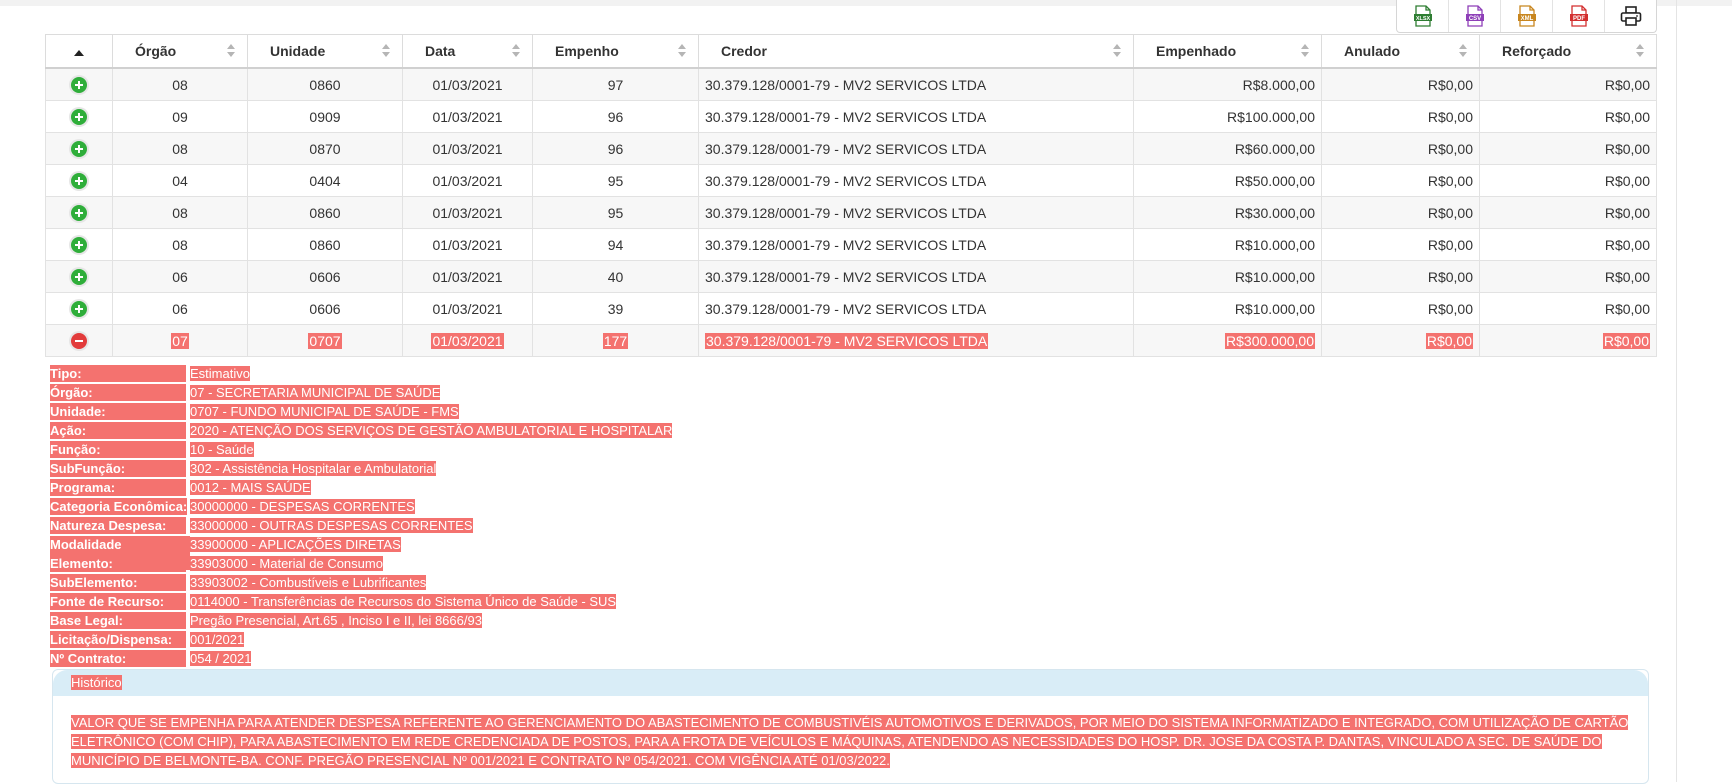 This screenshot has width=1732, height=784. I want to click on cell-empenho: 95, so click(615, 180).